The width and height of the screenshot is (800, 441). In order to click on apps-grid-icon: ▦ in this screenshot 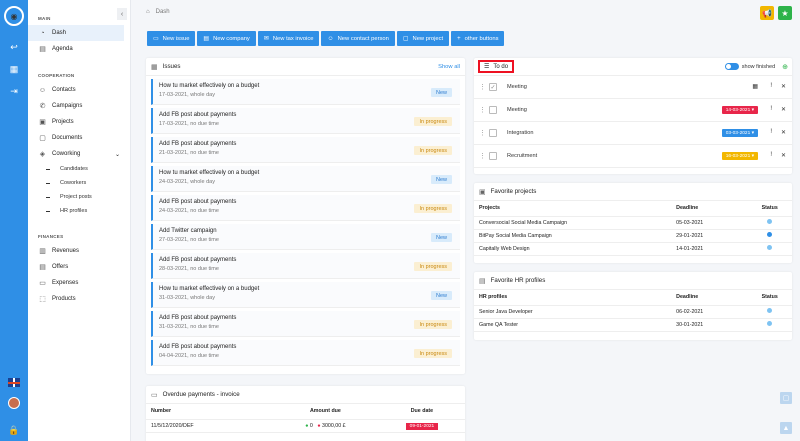, I will do `click(14, 69)`.